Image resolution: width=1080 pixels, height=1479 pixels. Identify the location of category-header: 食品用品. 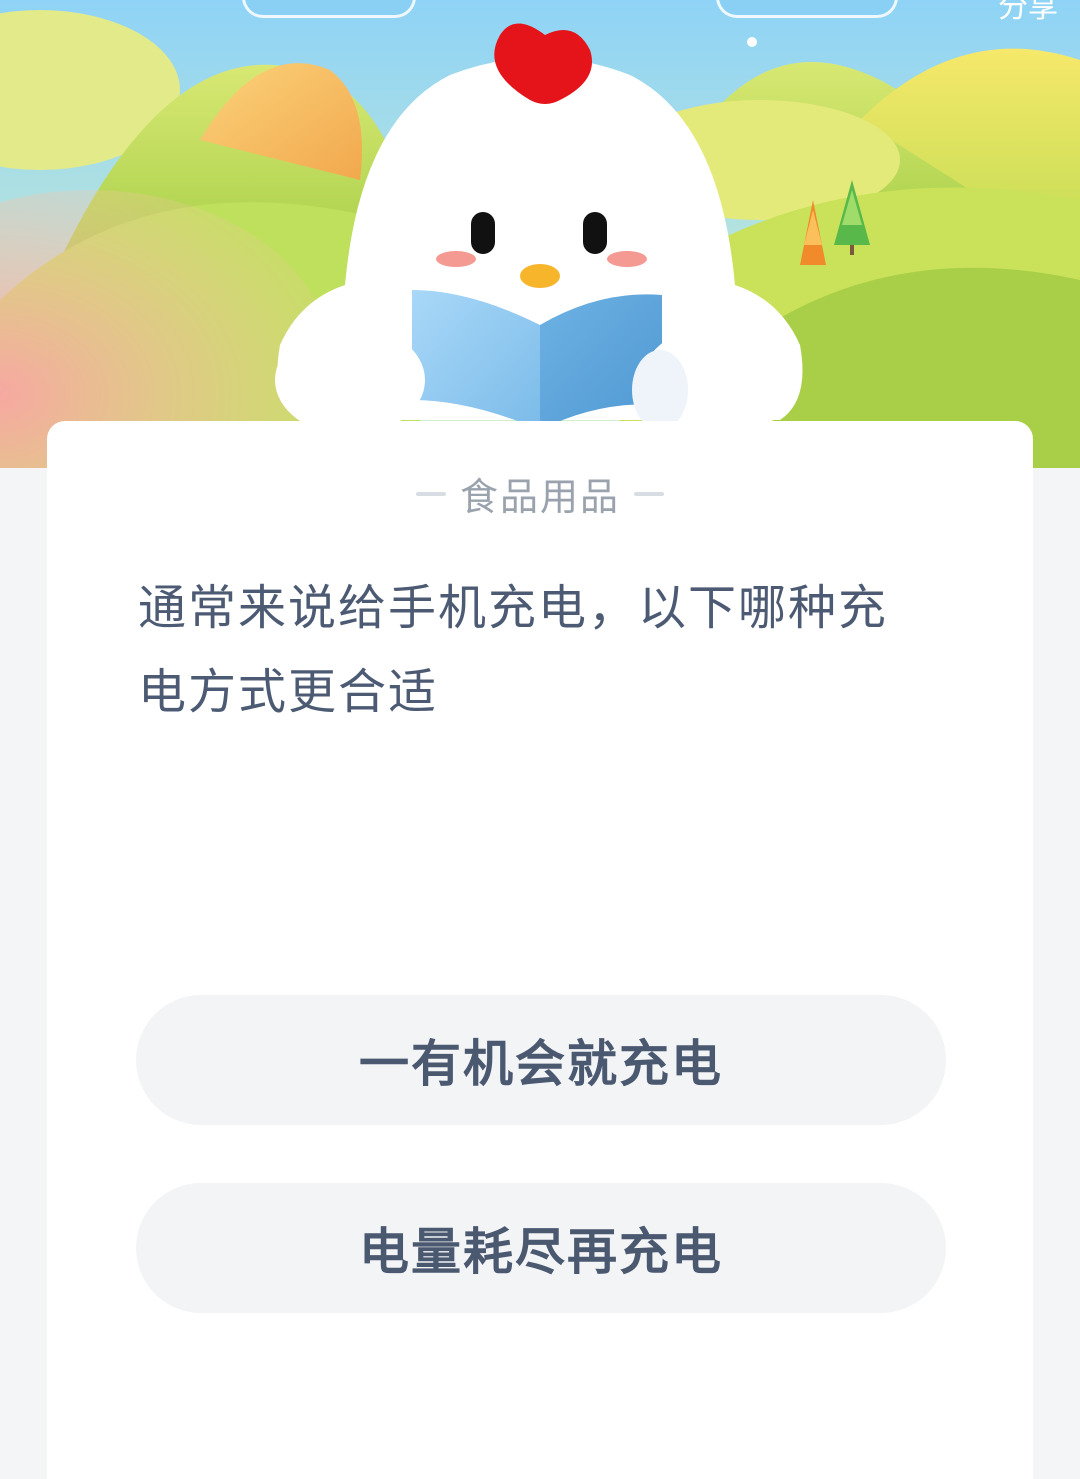
(540, 493).